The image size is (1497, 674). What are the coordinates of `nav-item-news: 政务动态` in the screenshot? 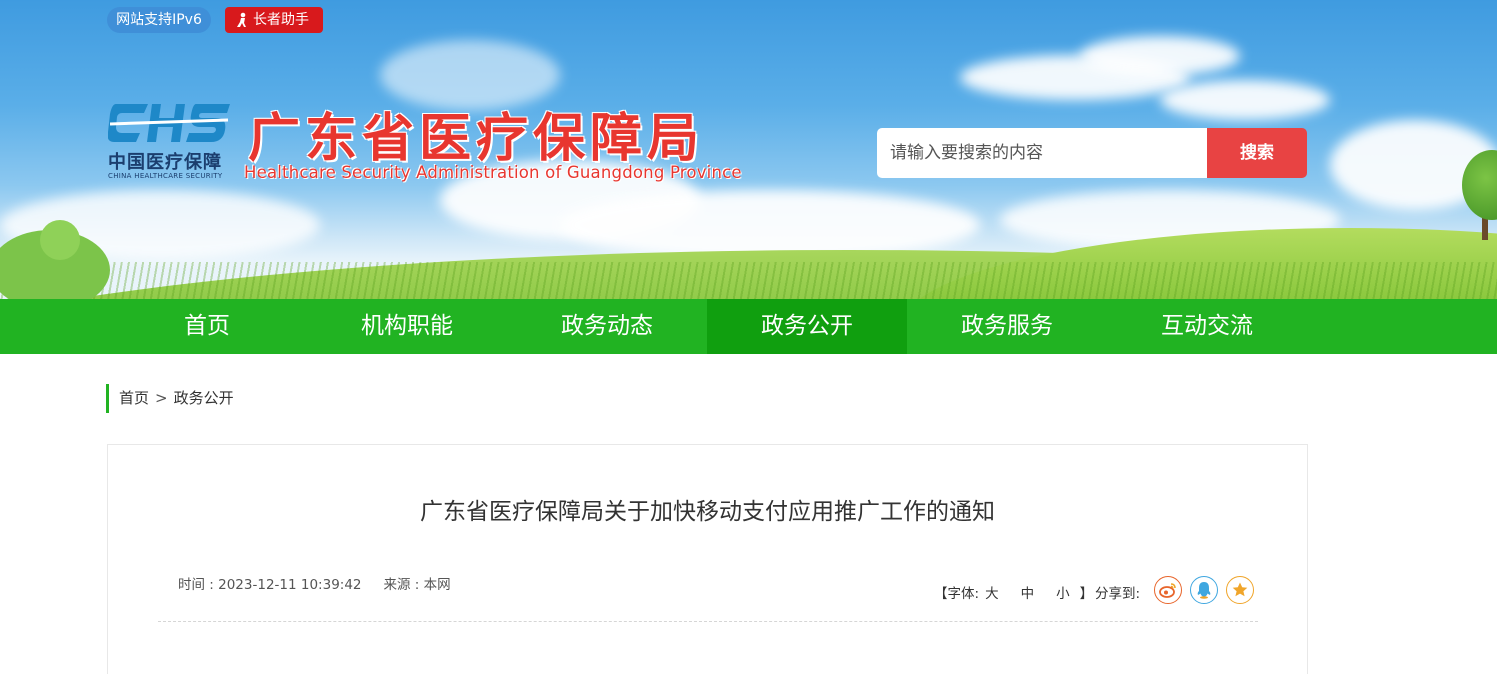 It's located at (607, 326).